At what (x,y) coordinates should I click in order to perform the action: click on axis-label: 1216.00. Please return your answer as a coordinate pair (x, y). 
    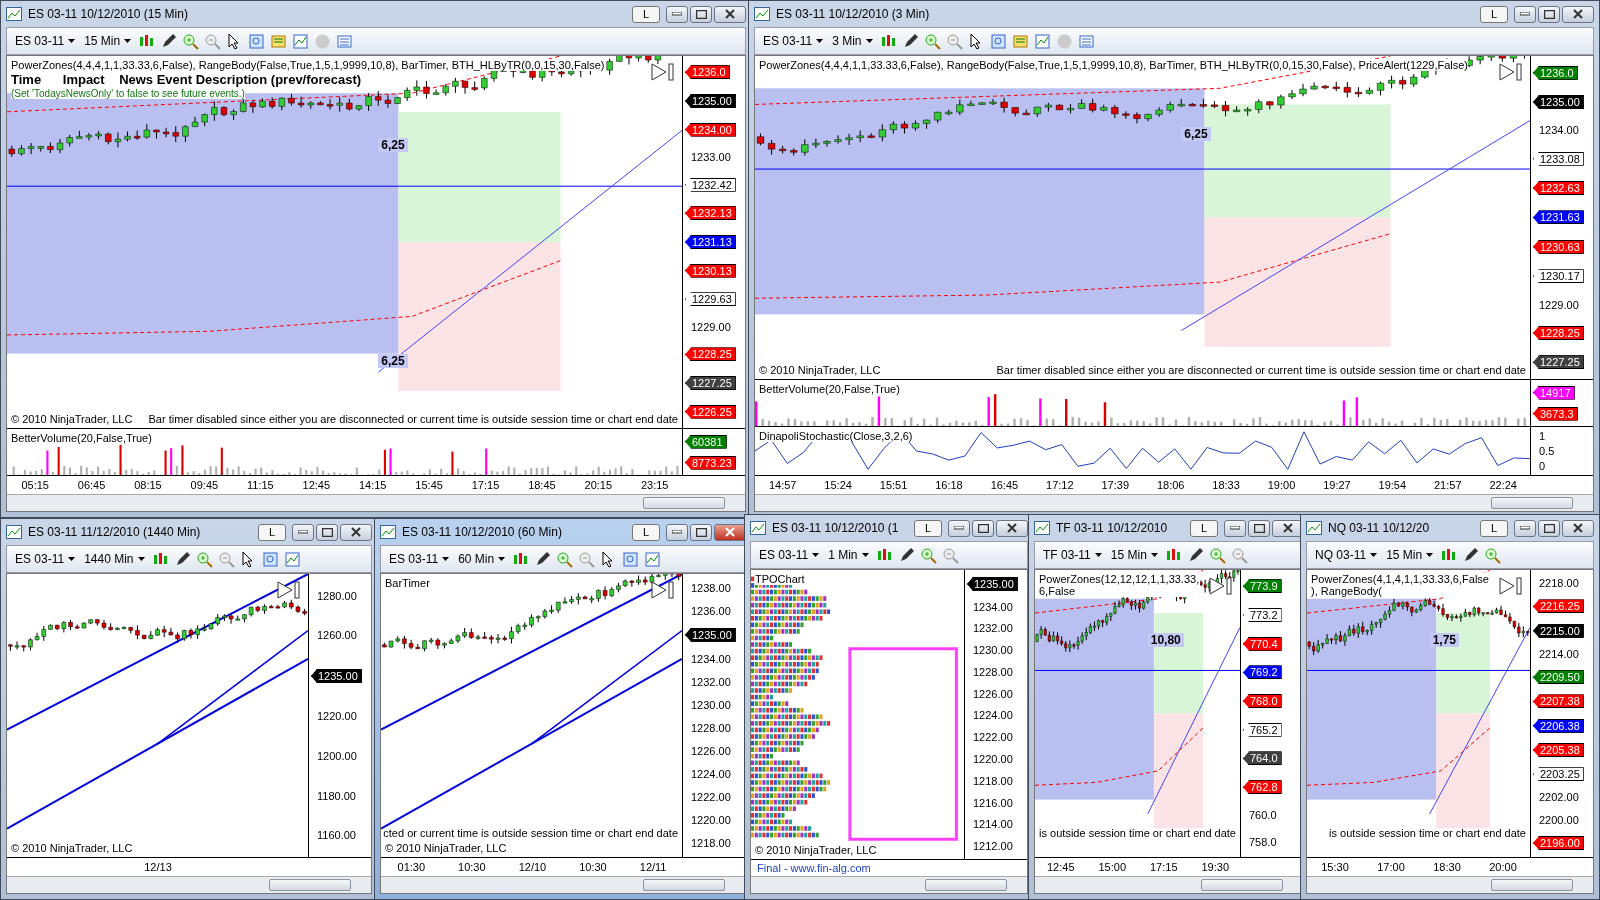
    Looking at the image, I should click on (993, 802).